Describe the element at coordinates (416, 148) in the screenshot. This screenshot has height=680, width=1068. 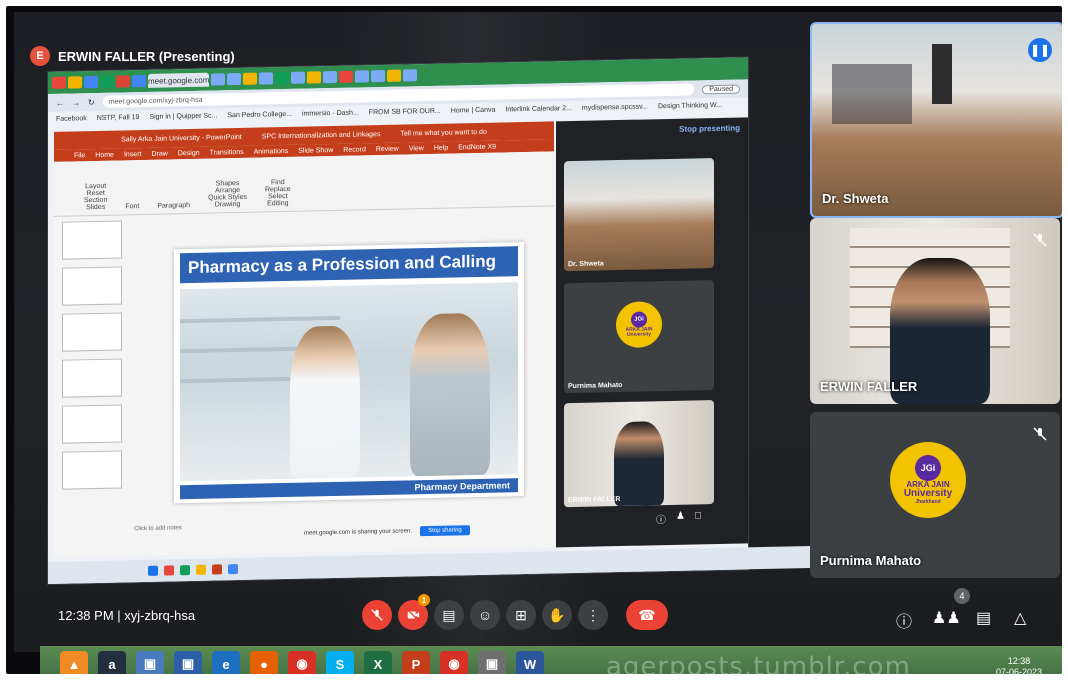
I see `menu-item: View` at that location.